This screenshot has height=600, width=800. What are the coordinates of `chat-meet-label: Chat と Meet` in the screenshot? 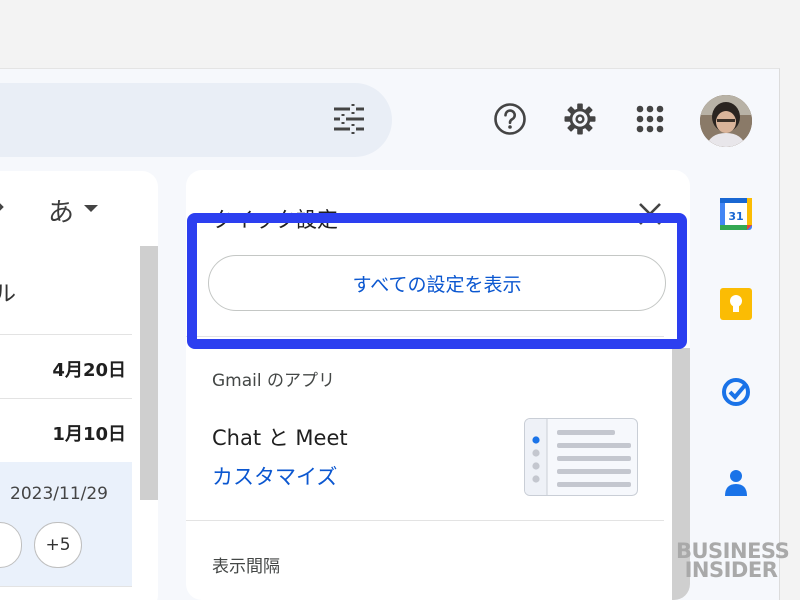 It's located at (280, 438).